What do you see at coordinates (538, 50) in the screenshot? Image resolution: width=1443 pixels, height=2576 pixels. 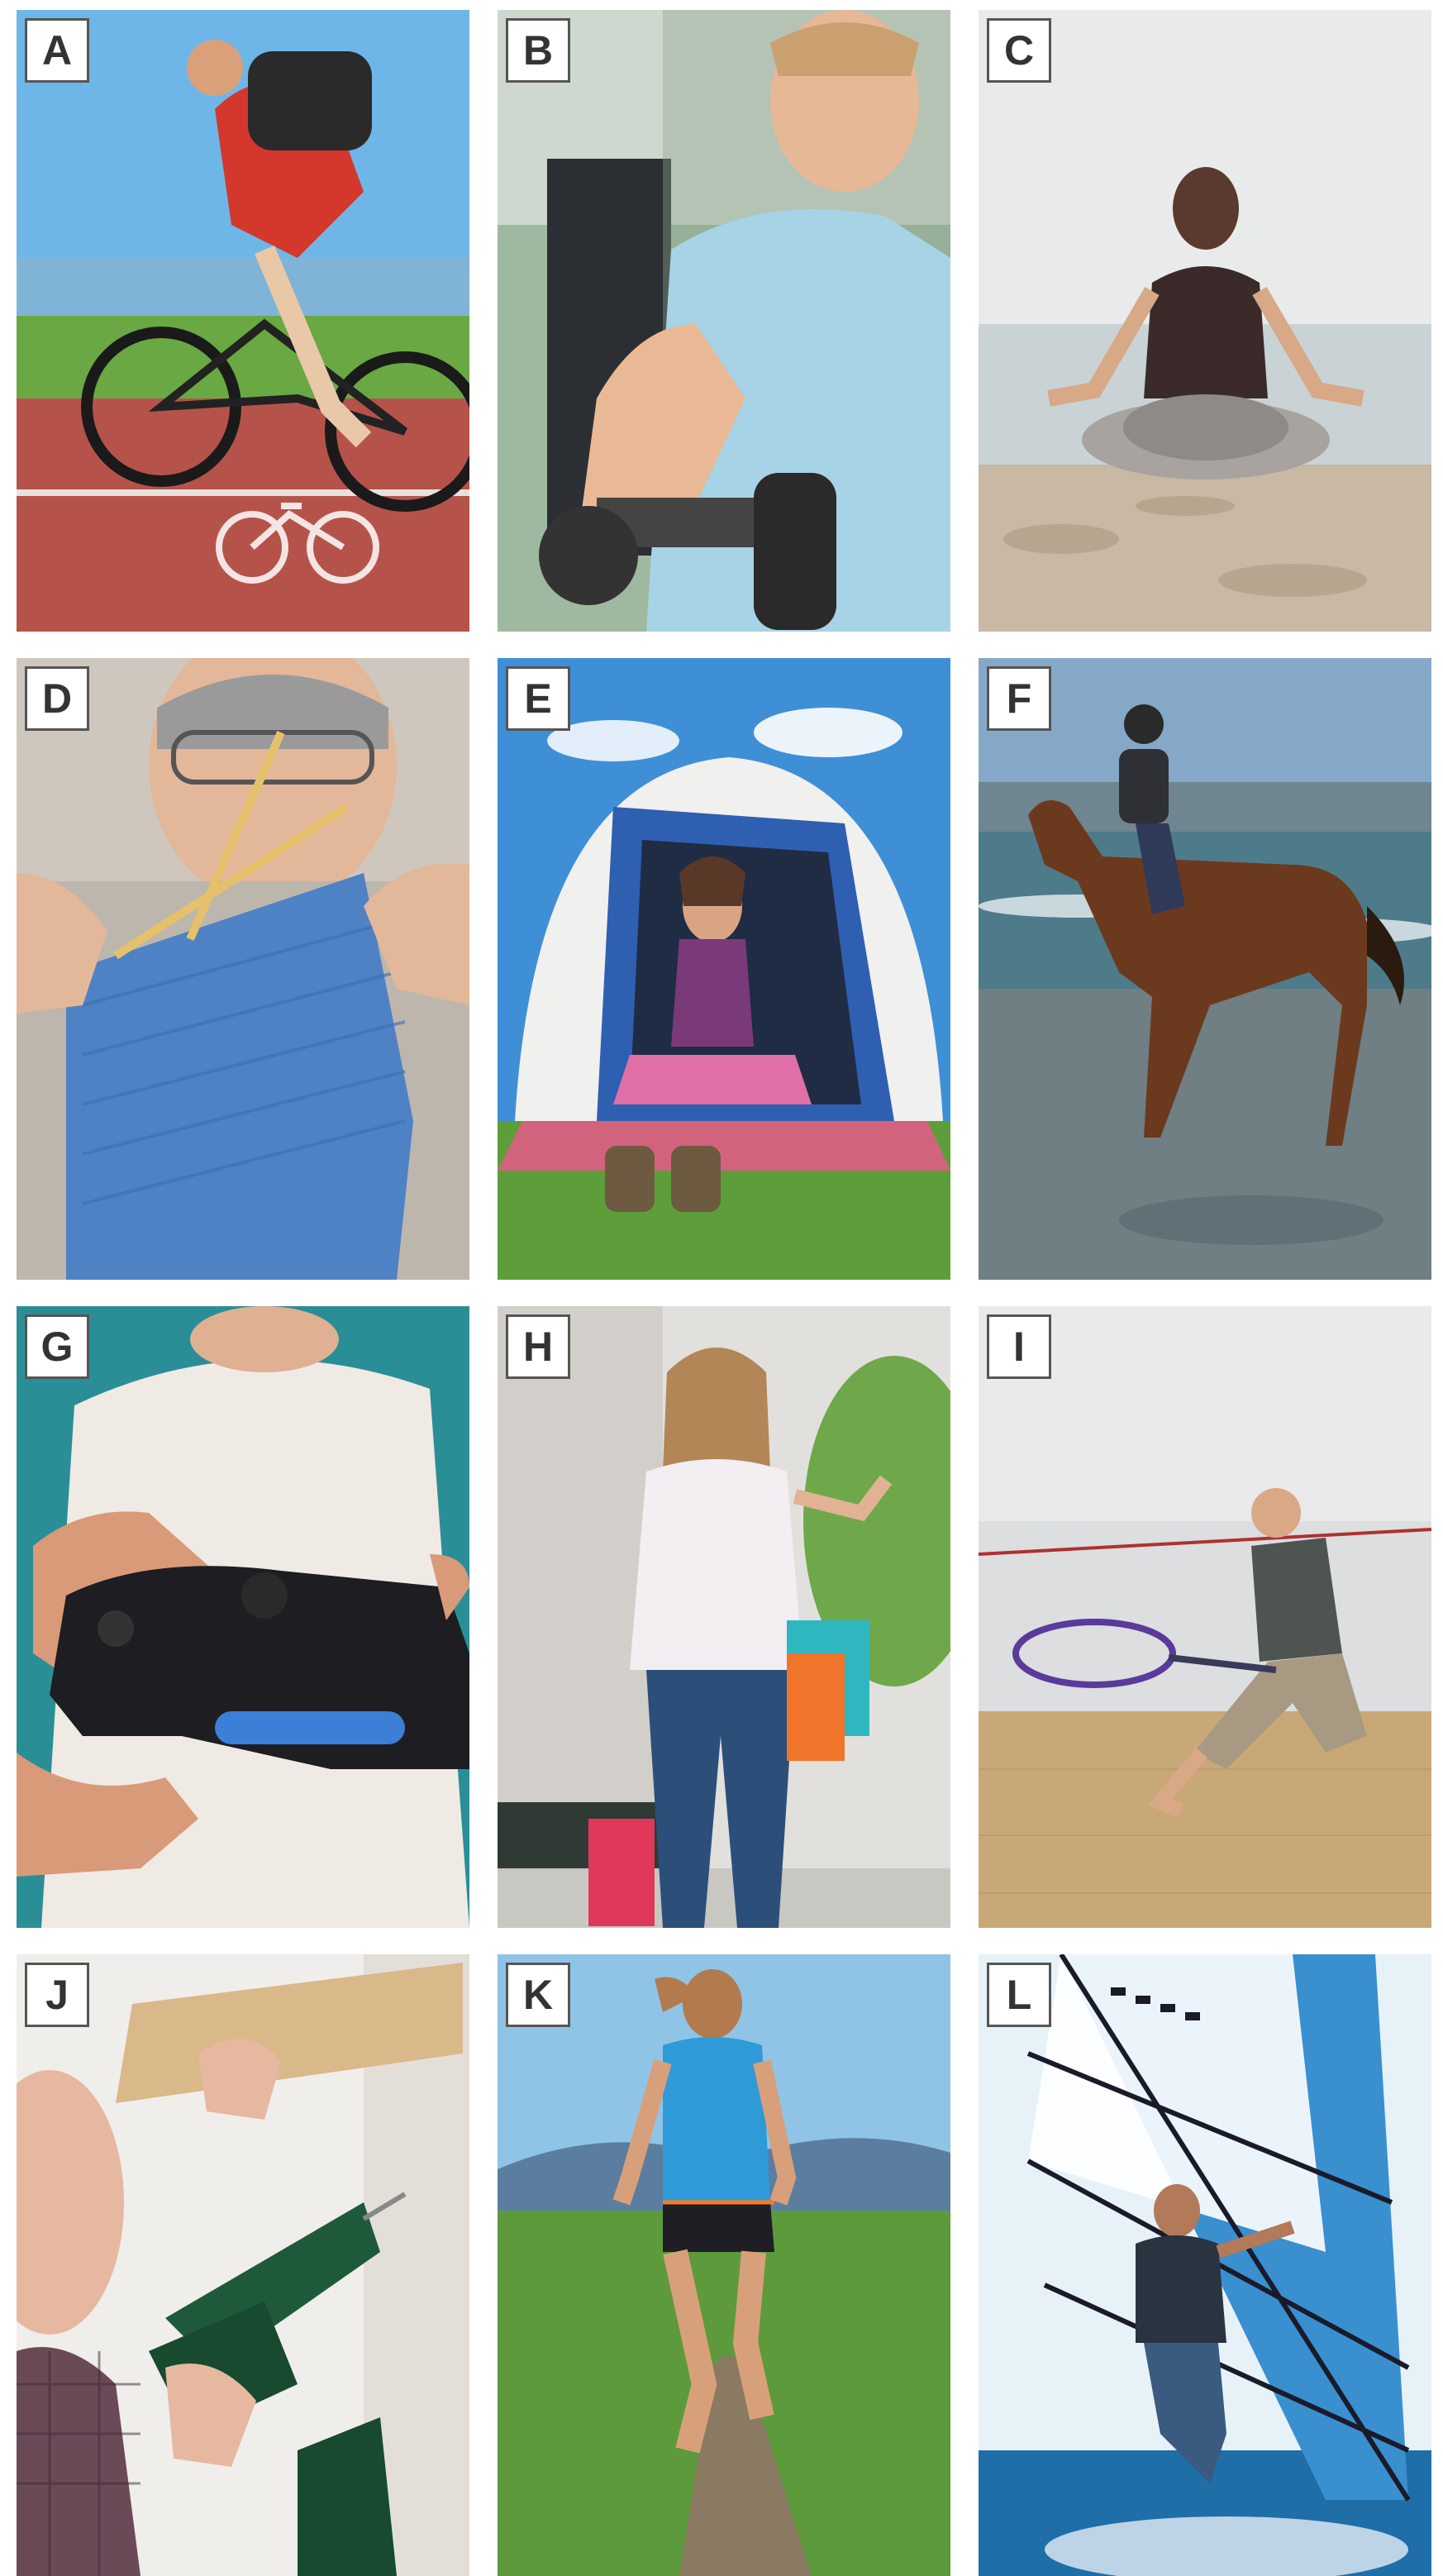 I see `tile-letter-badge: B` at bounding box center [538, 50].